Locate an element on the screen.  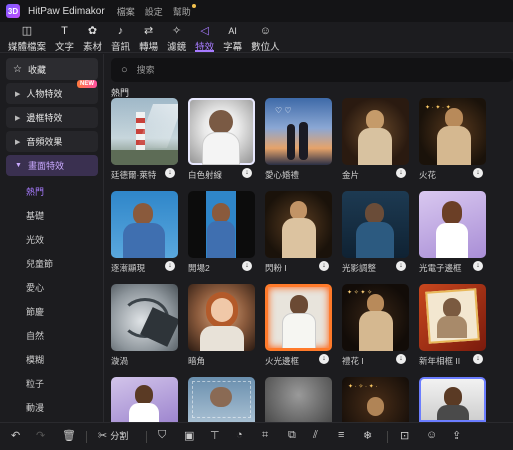
tool-audio-label: 音訊 is located at coordinates (121, 47).